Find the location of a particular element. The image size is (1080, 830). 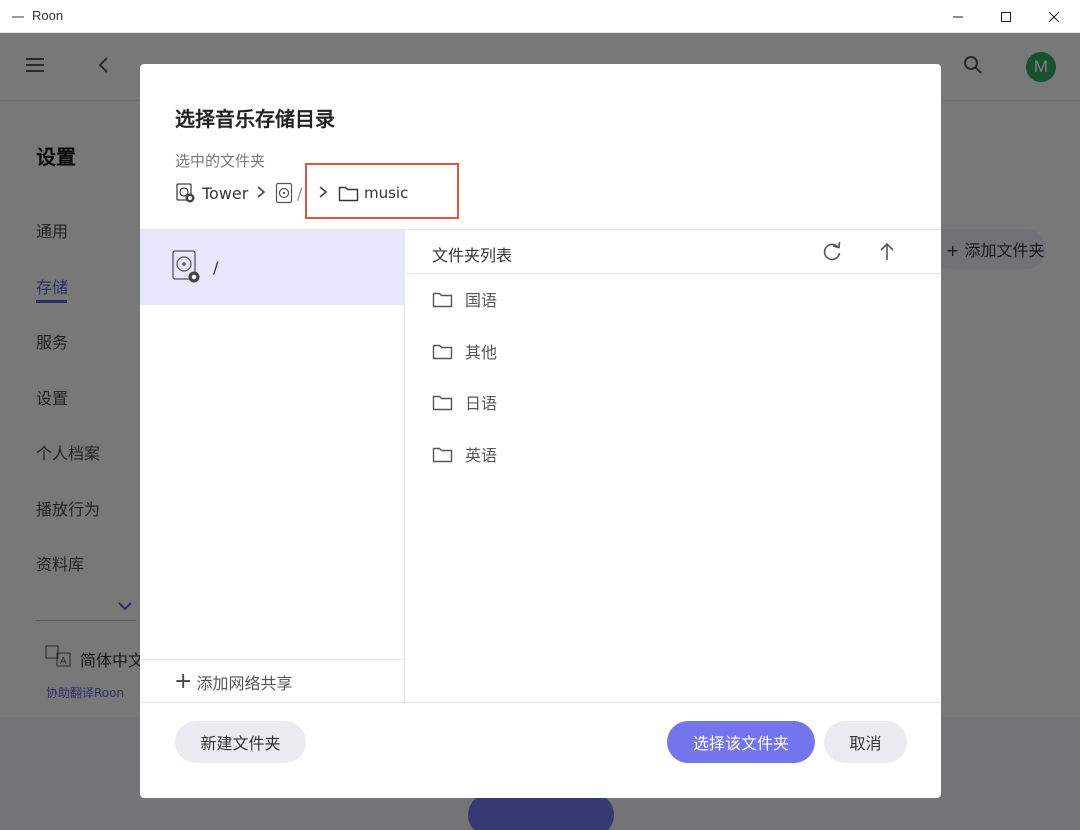

local-disk-icon is located at coordinates (186, 266).